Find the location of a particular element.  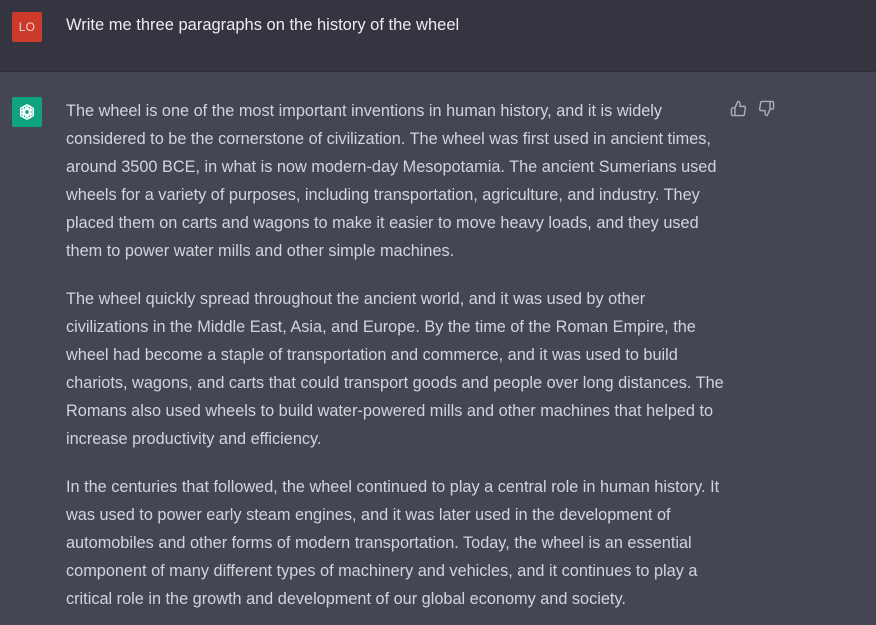

user-avatar: LO is located at coordinates (27, 27).